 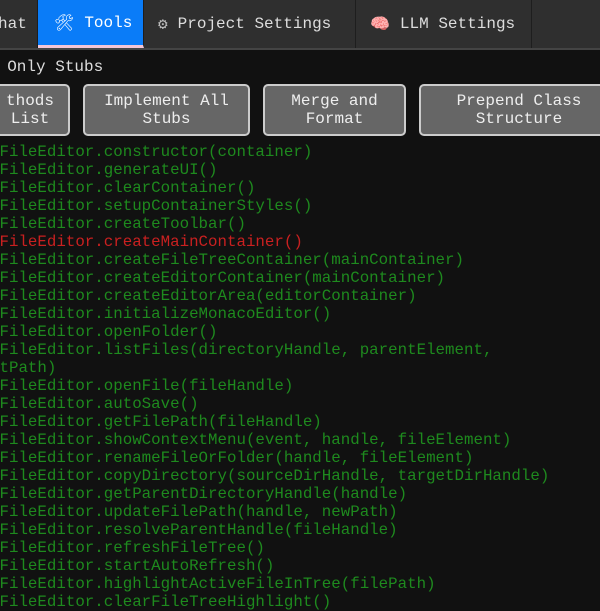 I want to click on tools-icon: 🛠, so click(x=64, y=23).